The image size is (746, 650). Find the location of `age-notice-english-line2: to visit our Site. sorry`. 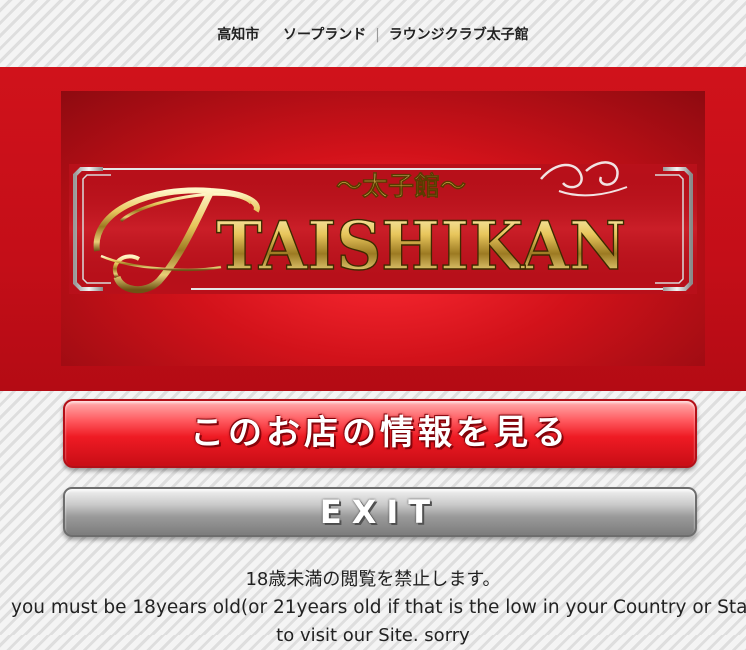

age-notice-english-line2: to visit our Site. sorry is located at coordinates (373, 635).